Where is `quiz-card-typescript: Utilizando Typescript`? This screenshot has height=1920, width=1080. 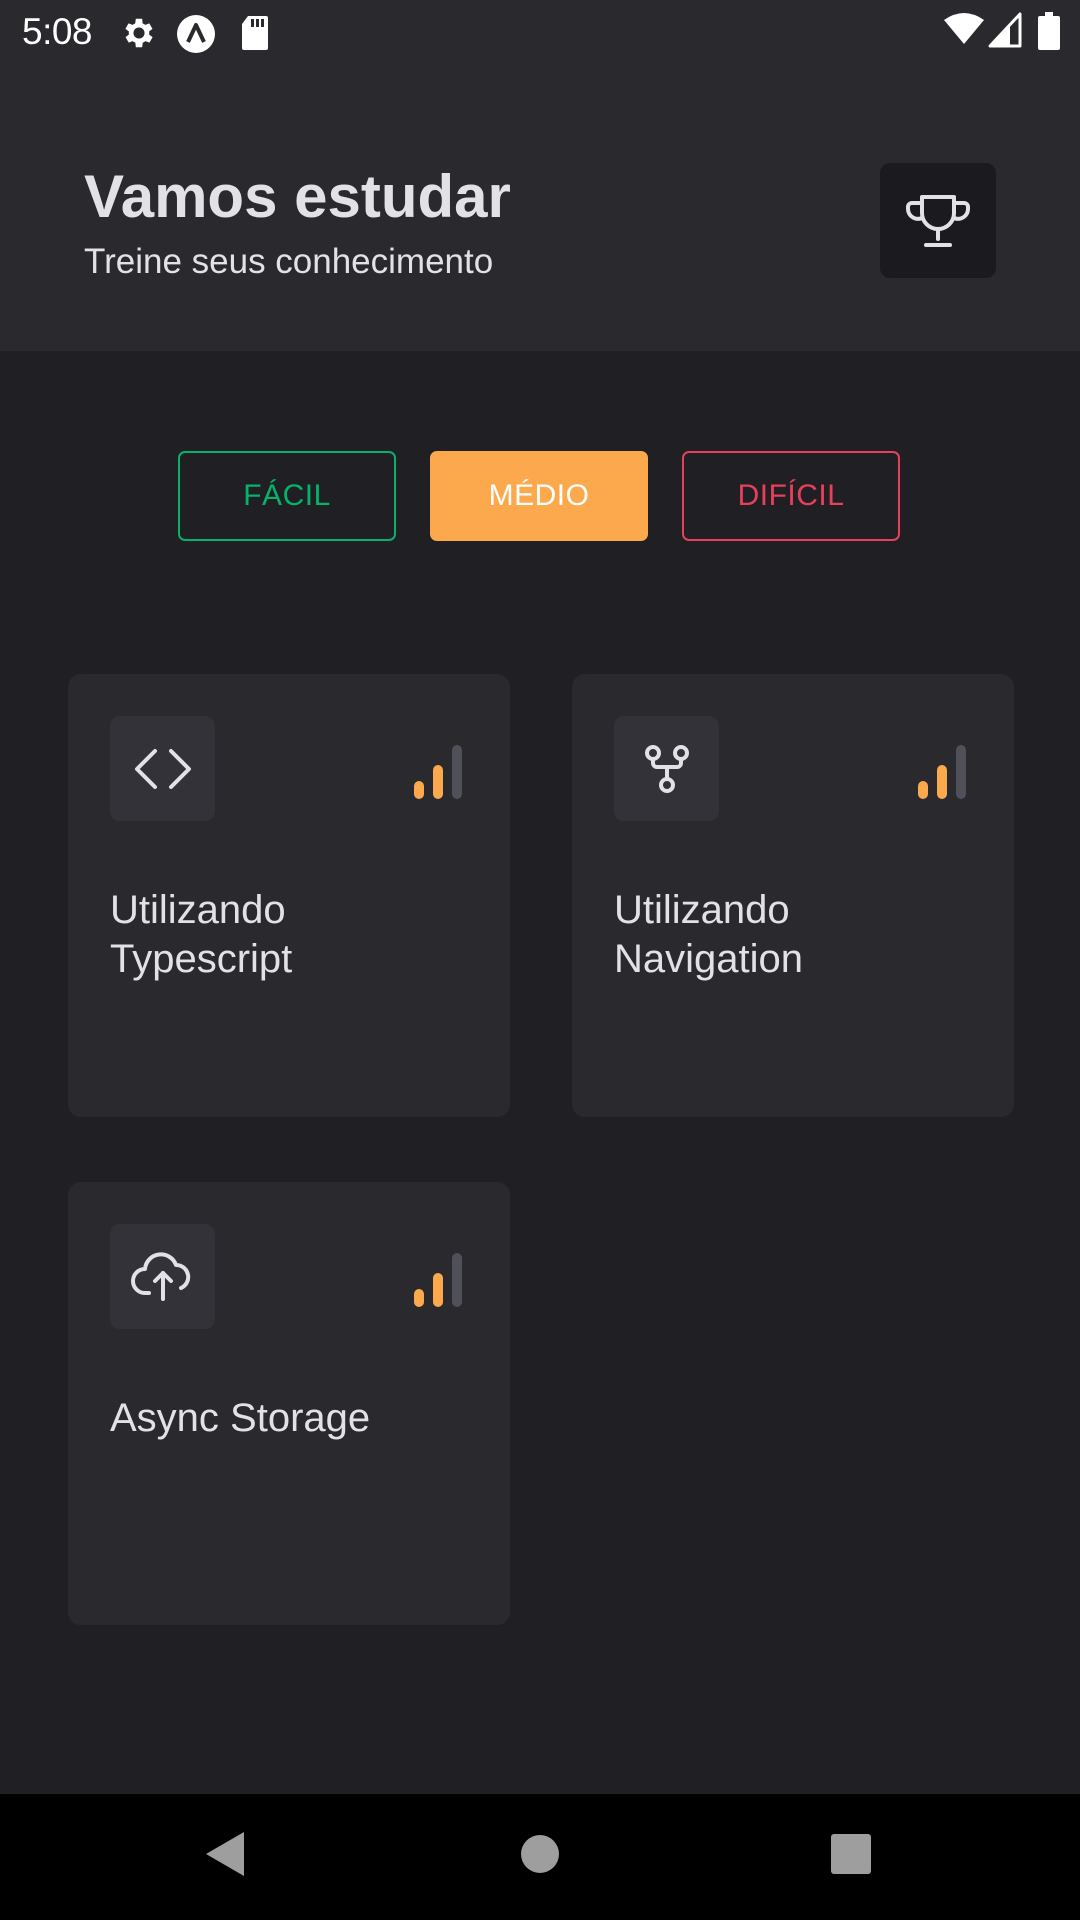 quiz-card-typescript: Utilizando Typescript is located at coordinates (289, 895).